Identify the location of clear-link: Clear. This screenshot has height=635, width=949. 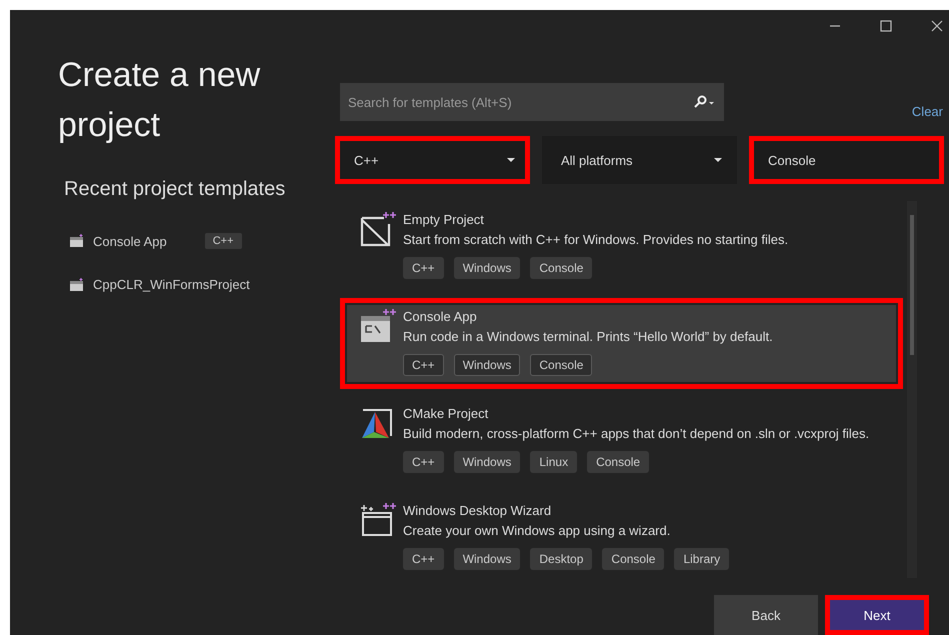
(927, 112).